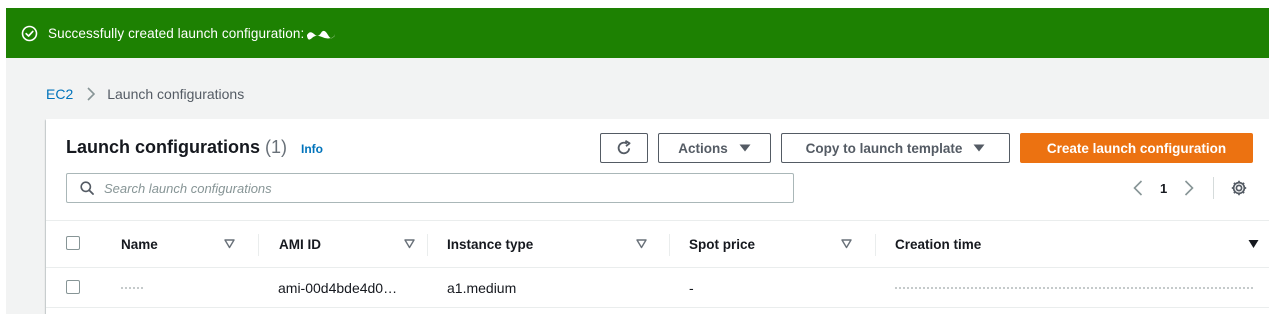 The width and height of the screenshot is (1269, 314). I want to click on refresh-icon, so click(624, 148).